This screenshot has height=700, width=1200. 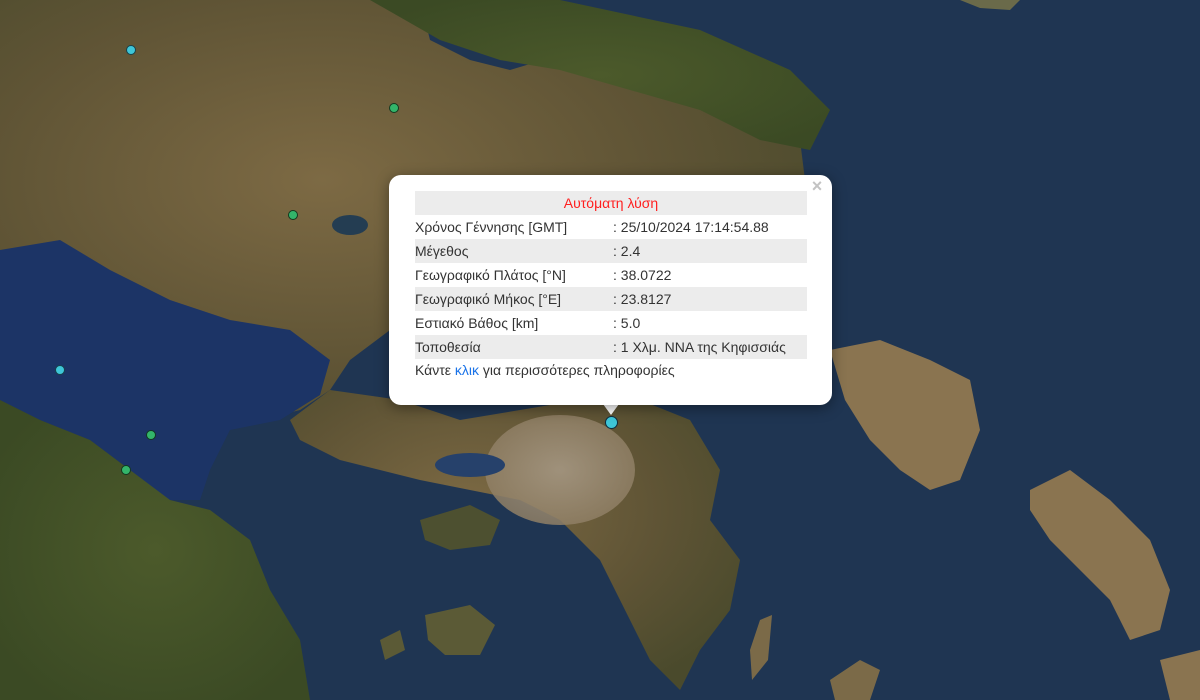 I want to click on footer-suffix: για περισσότερες πληροφορίες, so click(x=577, y=370).